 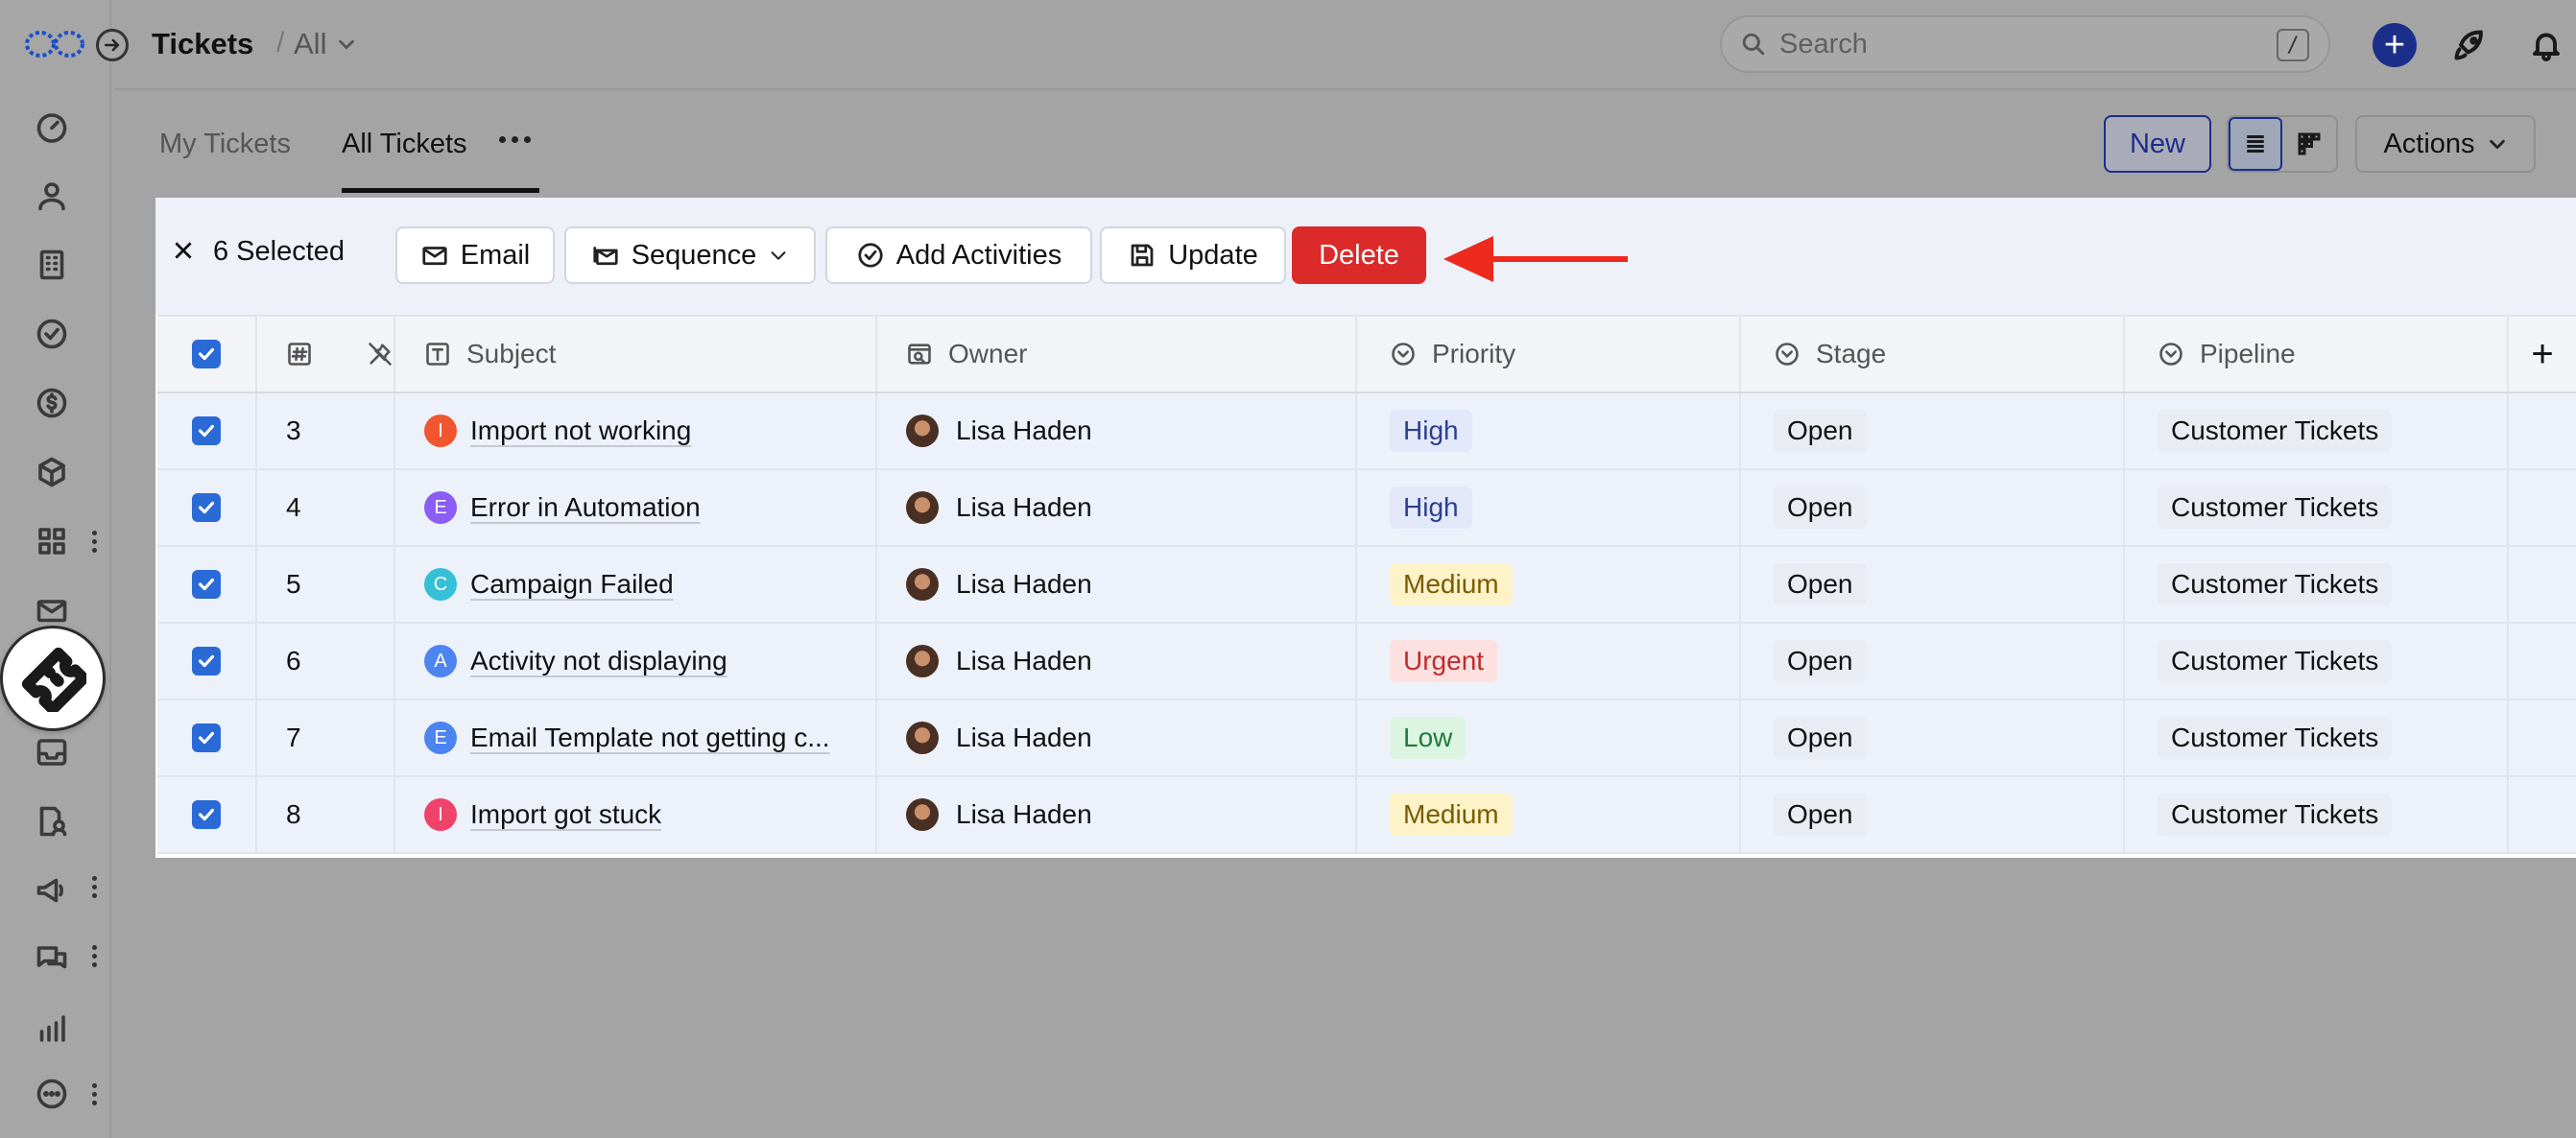 I want to click on inbox-icon, so click(x=52, y=752).